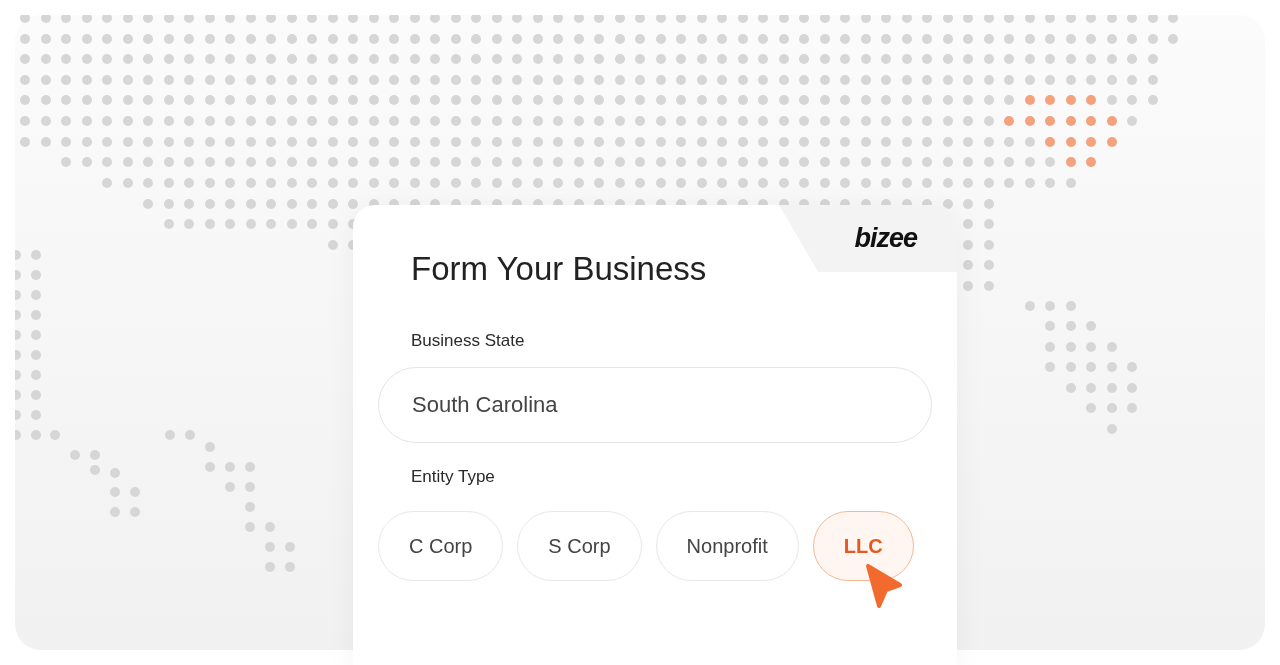  I want to click on field-label: Business State, so click(468, 340).